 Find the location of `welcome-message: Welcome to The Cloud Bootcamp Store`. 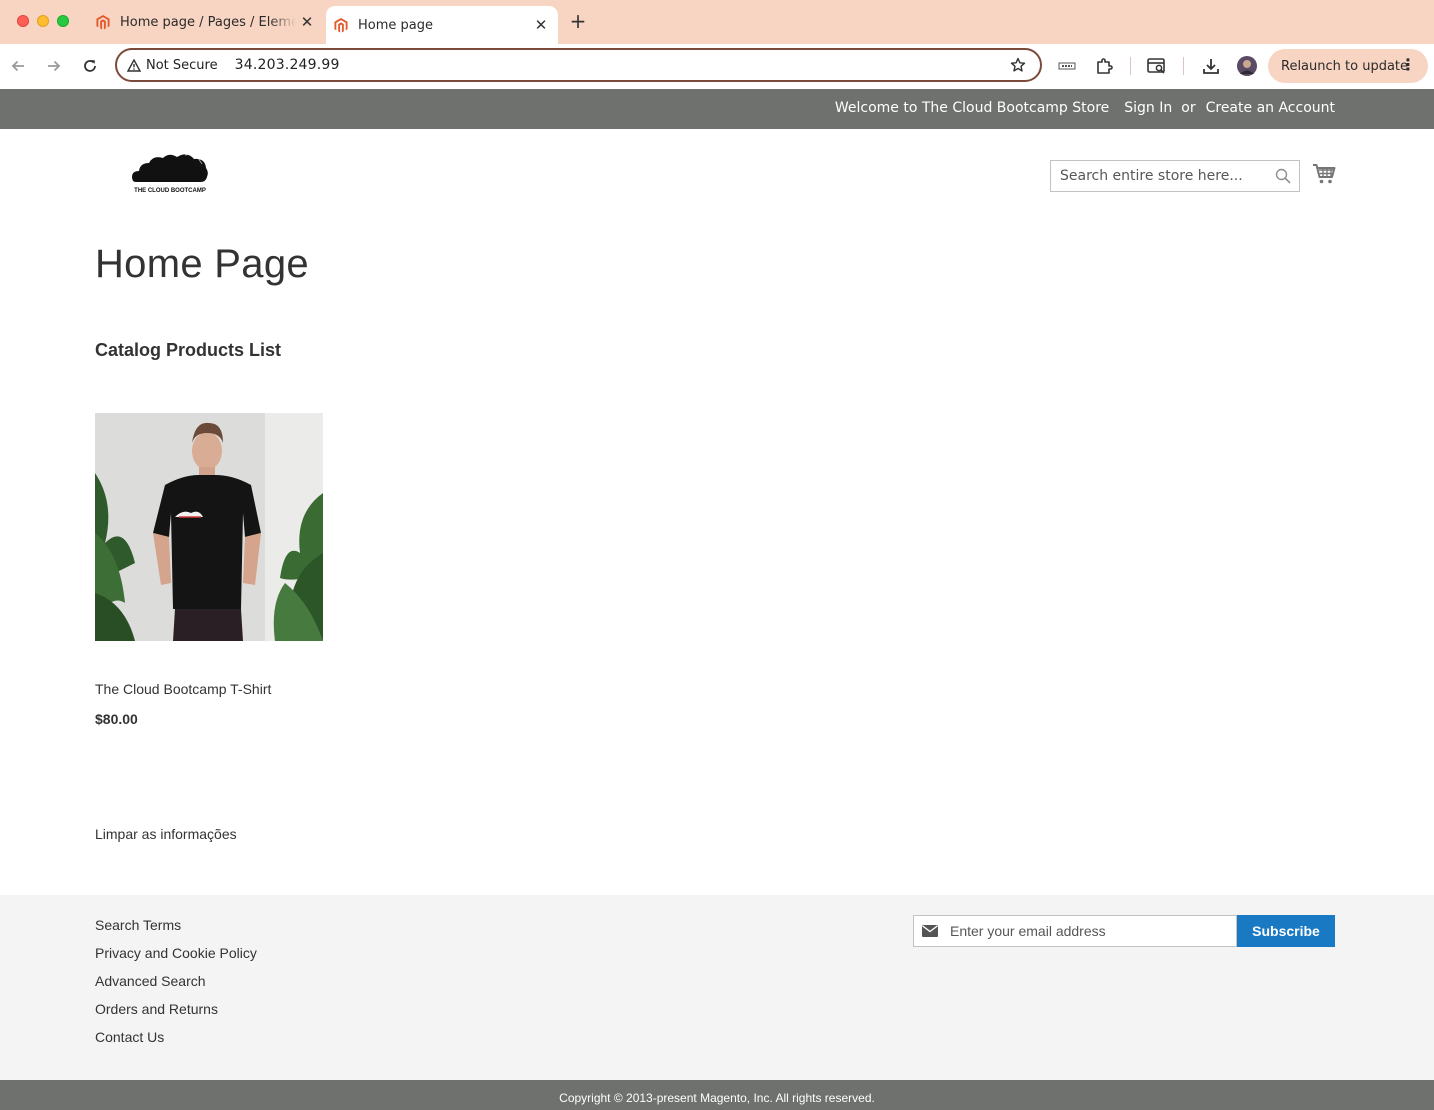

welcome-message: Welcome to The Cloud Bootcamp Store is located at coordinates (972, 108).